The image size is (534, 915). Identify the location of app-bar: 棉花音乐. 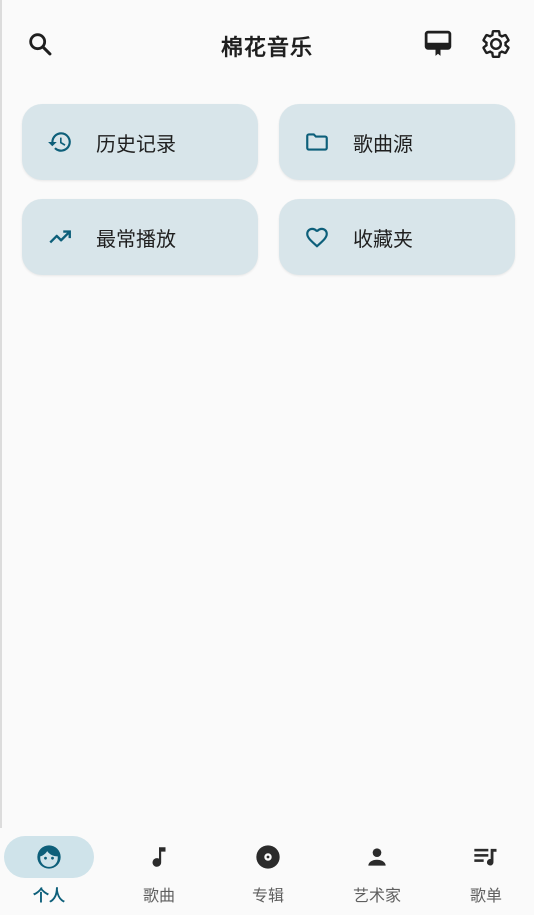
(267, 46).